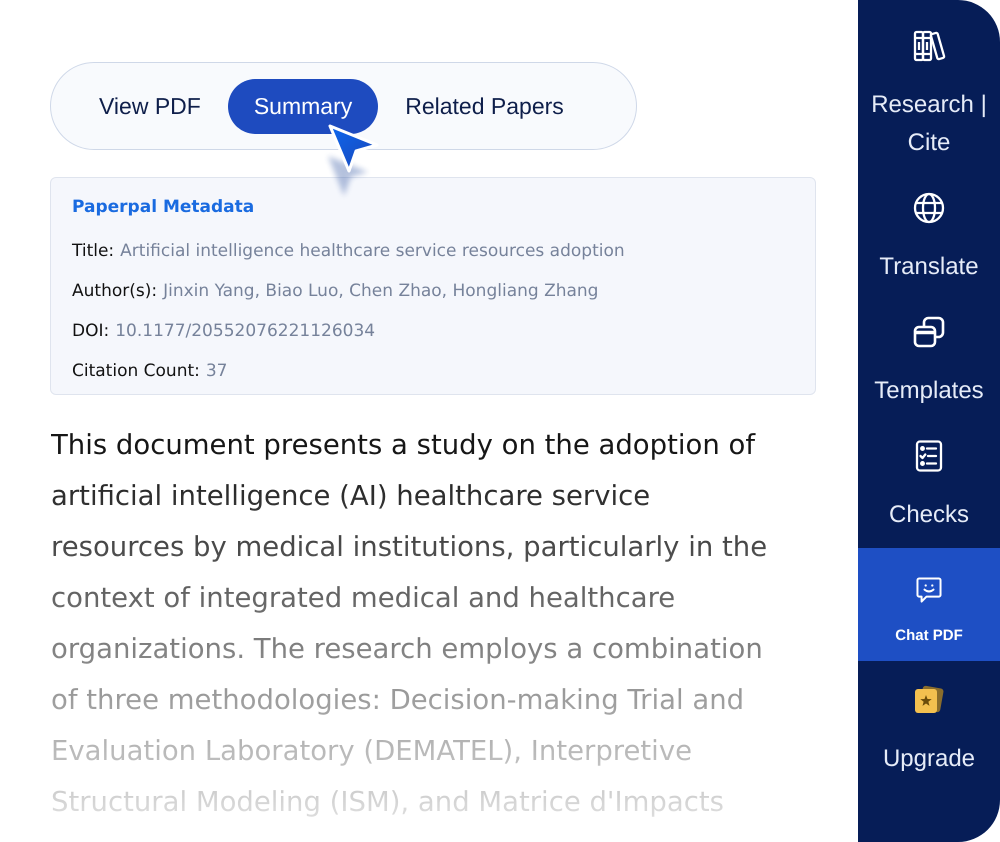  I want to click on field-label: DOI:, so click(91, 331).